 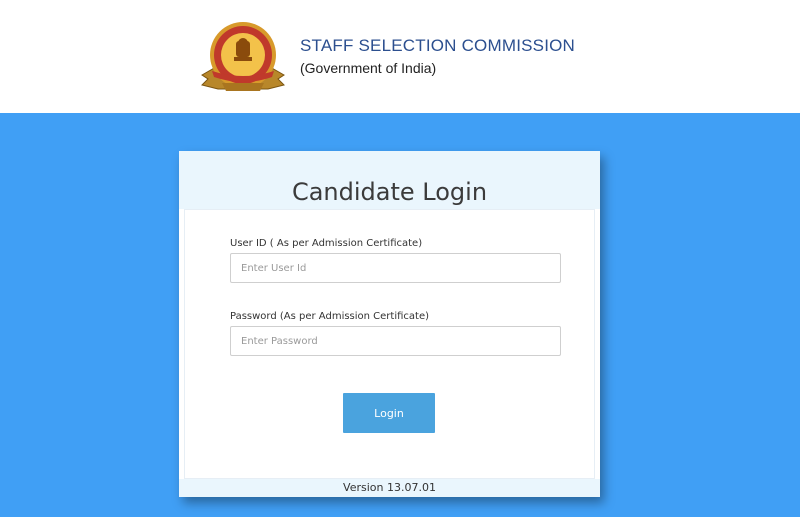 I want to click on user-id-label: User ID ( As per Admission Certificate), so click(x=326, y=243).